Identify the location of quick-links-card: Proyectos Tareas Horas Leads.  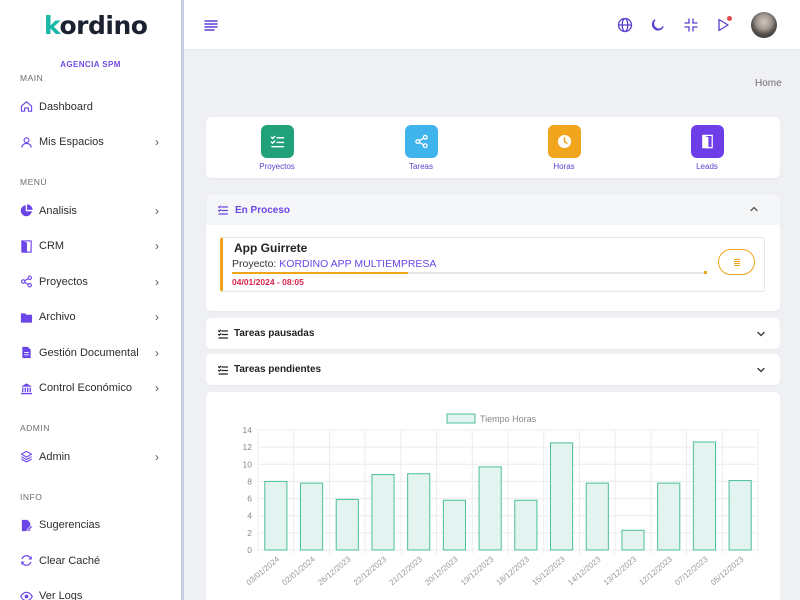
(493, 147).